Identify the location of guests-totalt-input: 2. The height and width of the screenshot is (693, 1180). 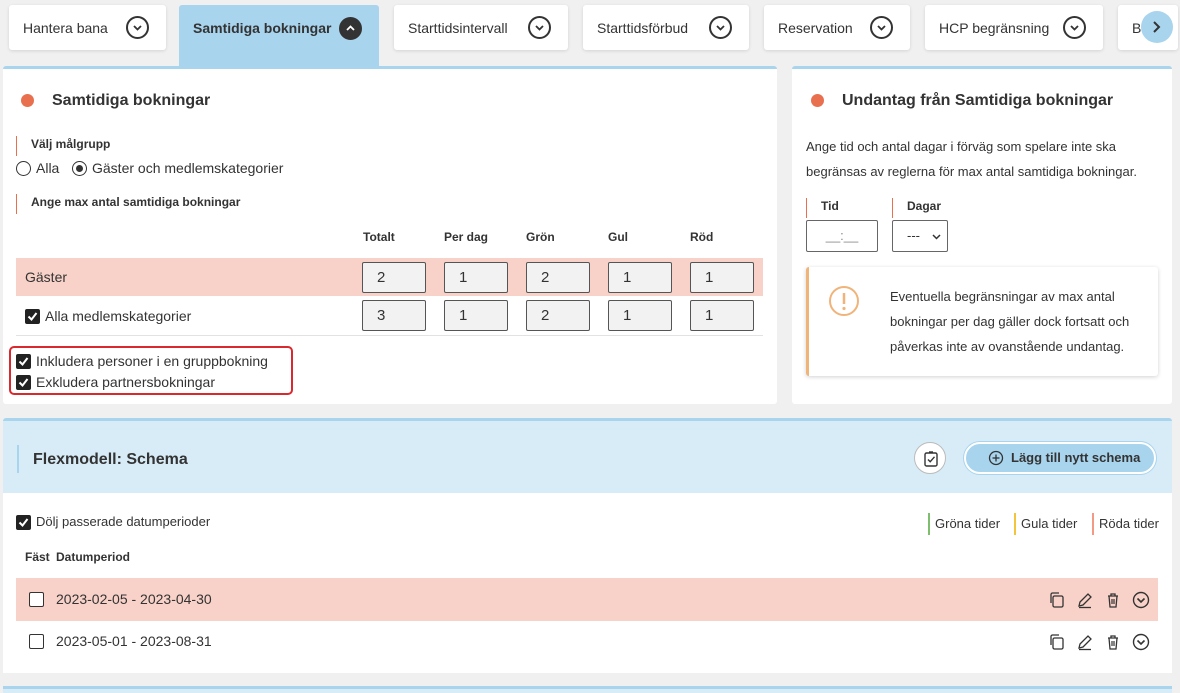
(394, 277).